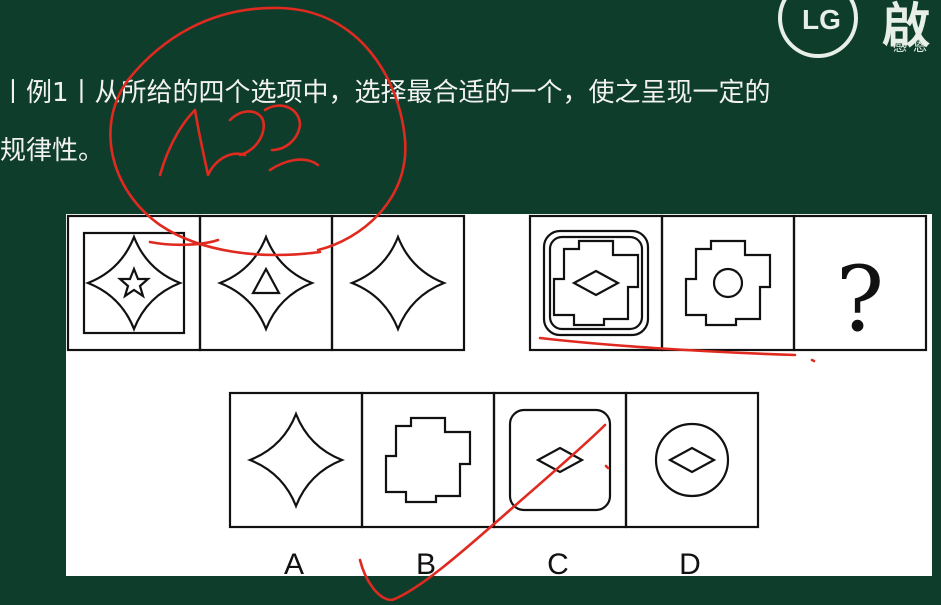 The width and height of the screenshot is (941, 605). I want to click on option-c-label: C, so click(558, 565).